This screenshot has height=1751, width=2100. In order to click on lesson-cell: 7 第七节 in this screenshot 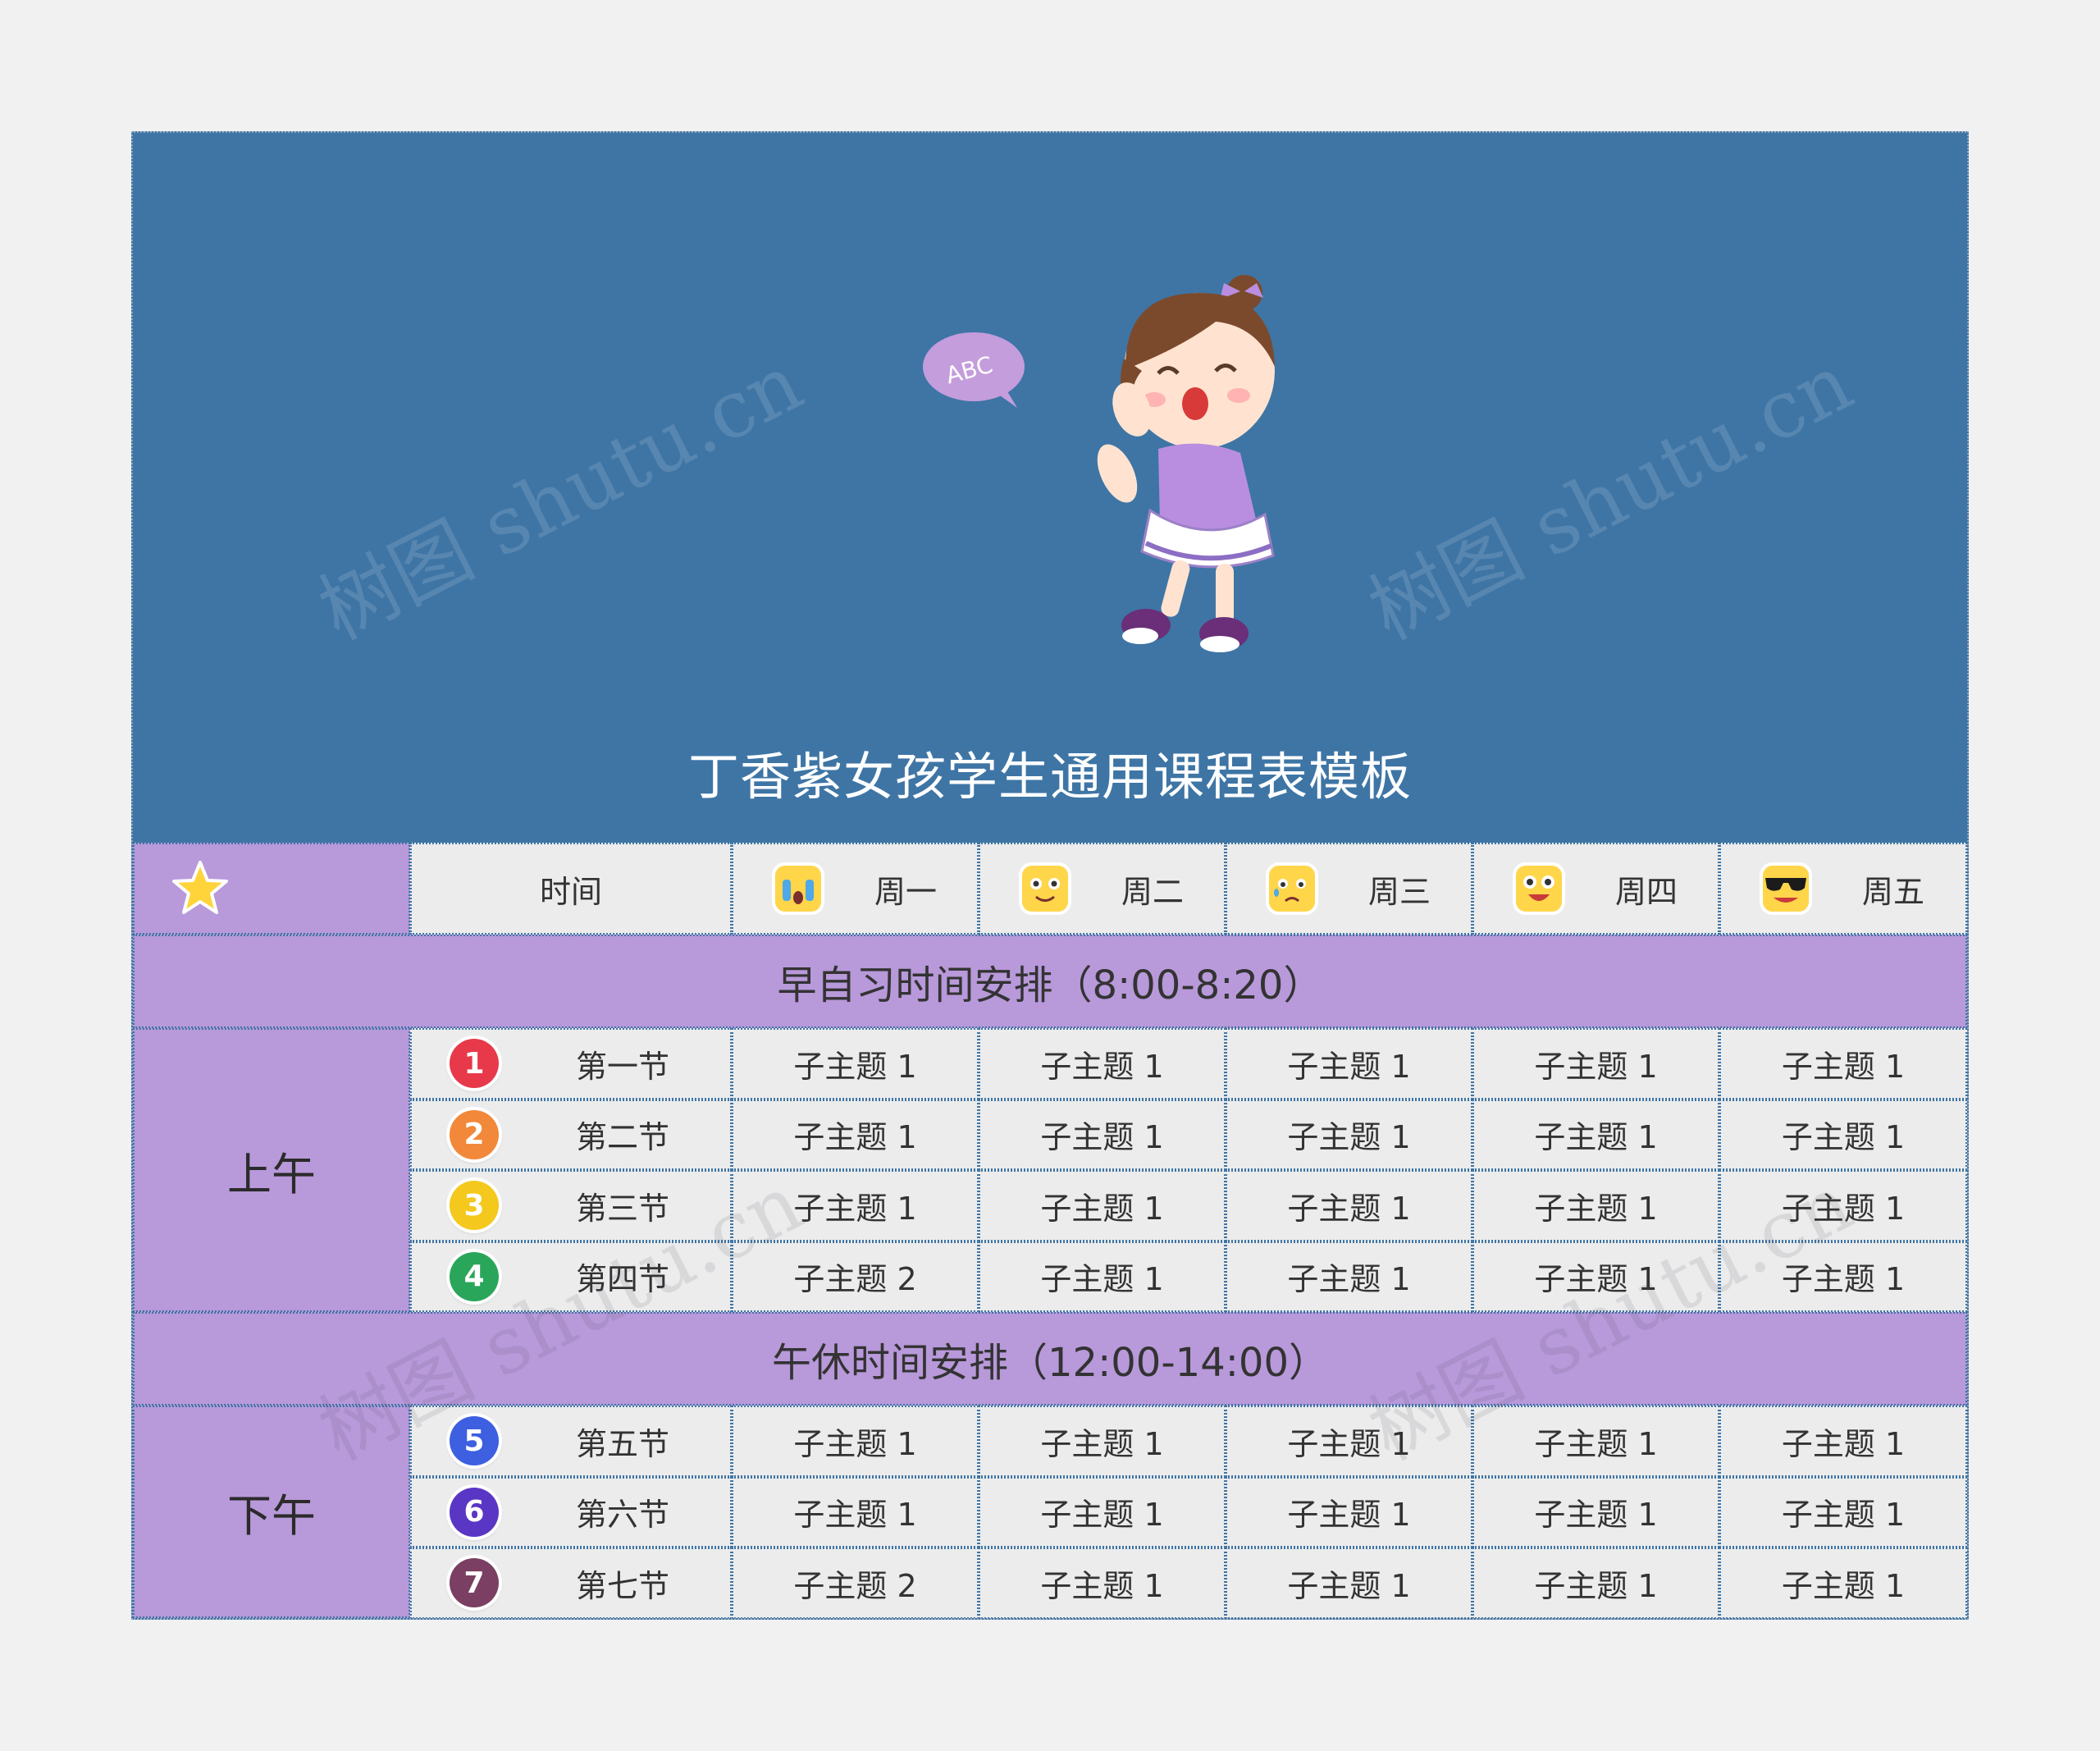, I will do `click(571, 1583)`.